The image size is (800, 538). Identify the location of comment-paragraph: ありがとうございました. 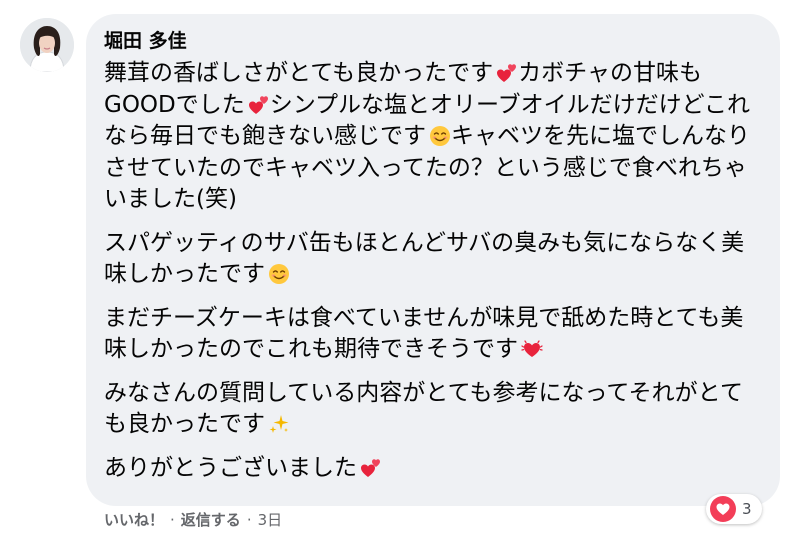
(432, 469).